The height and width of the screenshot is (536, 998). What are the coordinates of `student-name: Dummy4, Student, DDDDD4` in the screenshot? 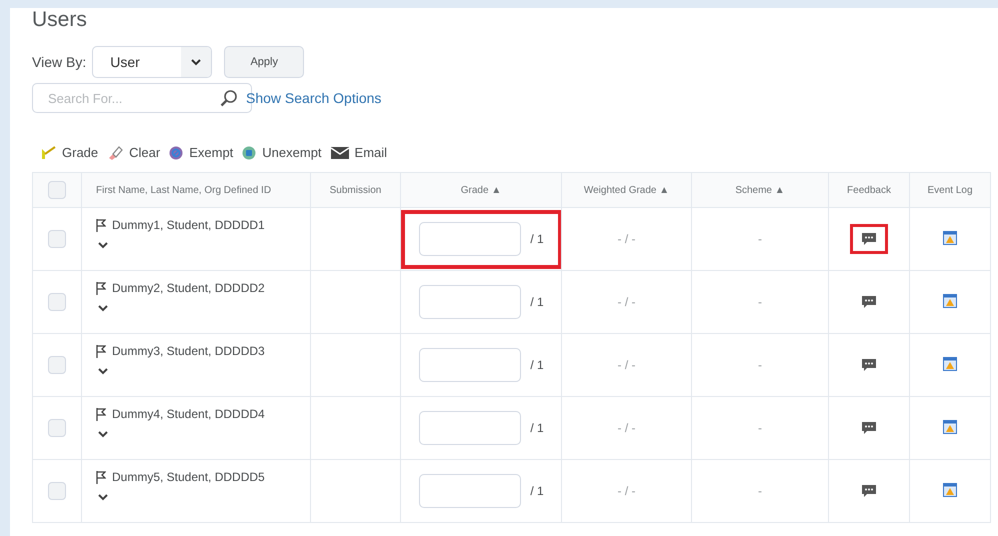 It's located at (188, 414).